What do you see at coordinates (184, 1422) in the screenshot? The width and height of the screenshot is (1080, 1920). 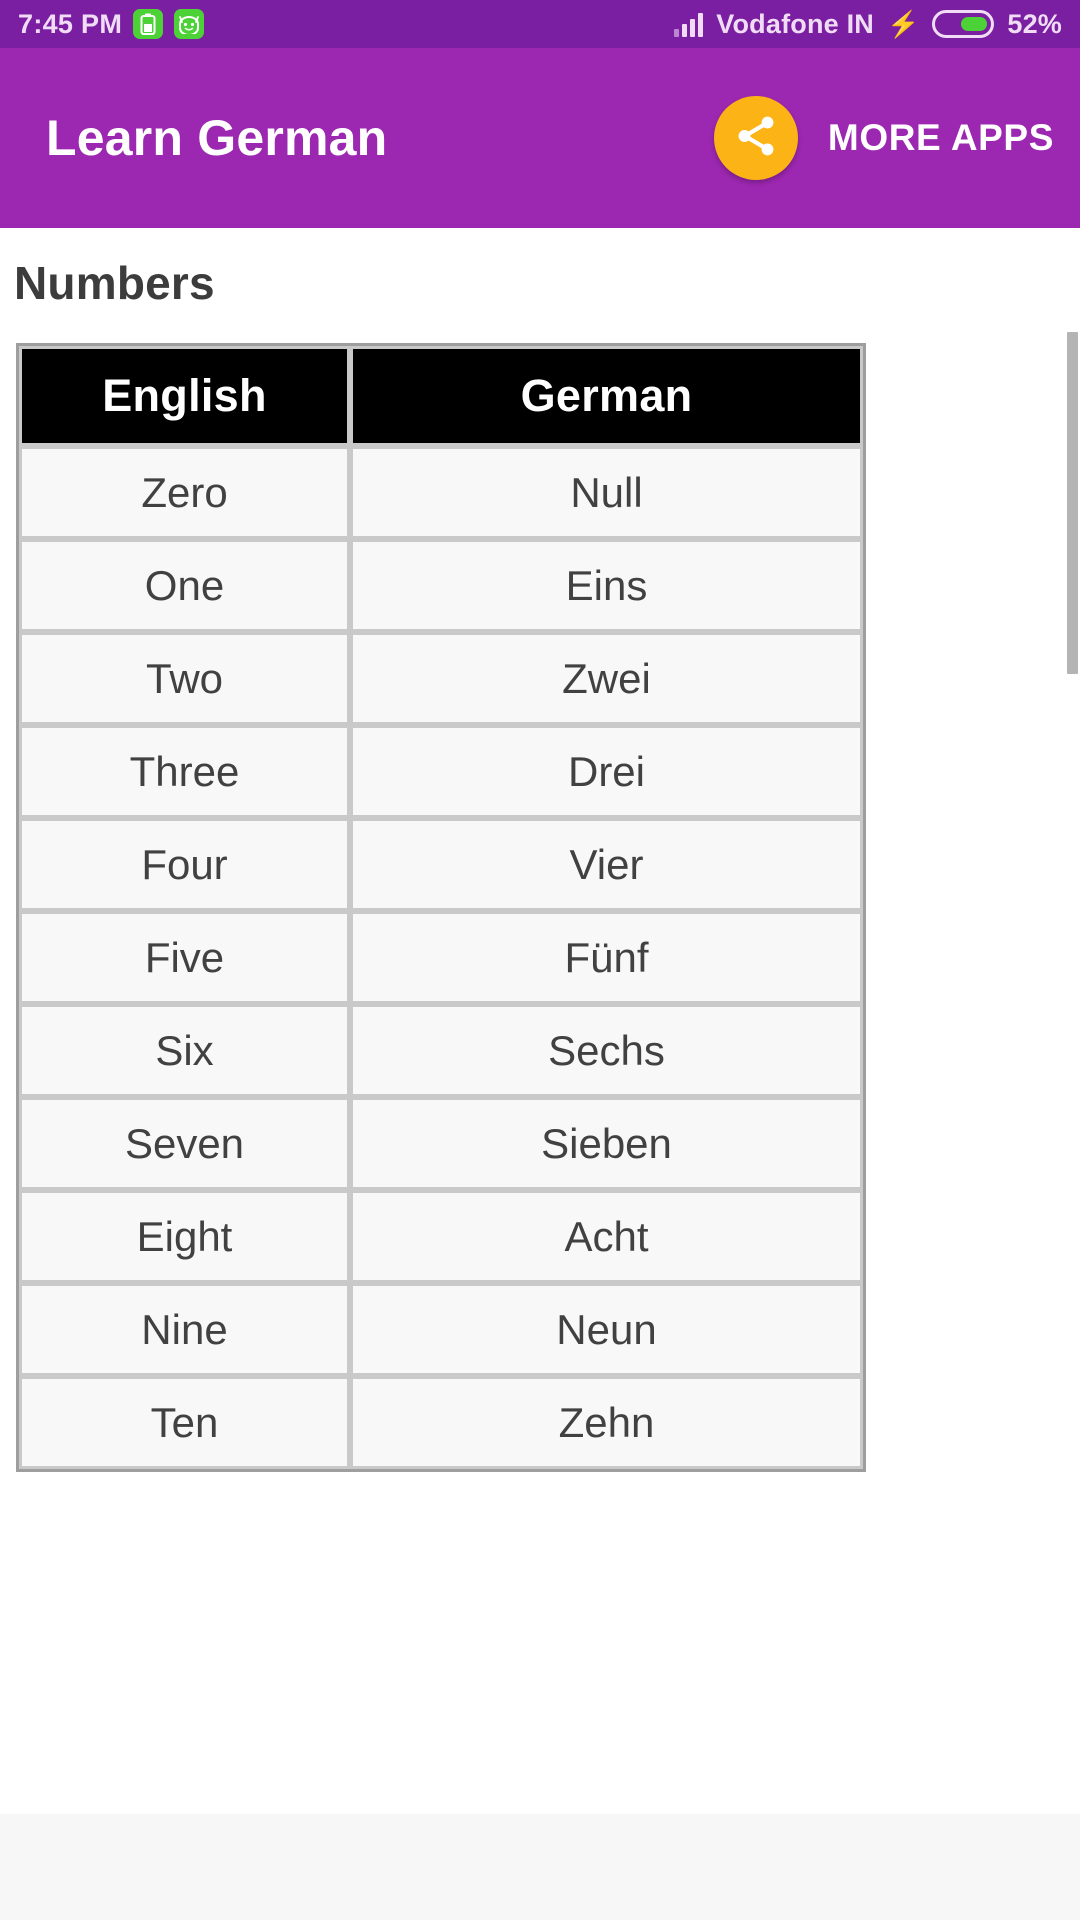 I see `cell-english: Ten` at bounding box center [184, 1422].